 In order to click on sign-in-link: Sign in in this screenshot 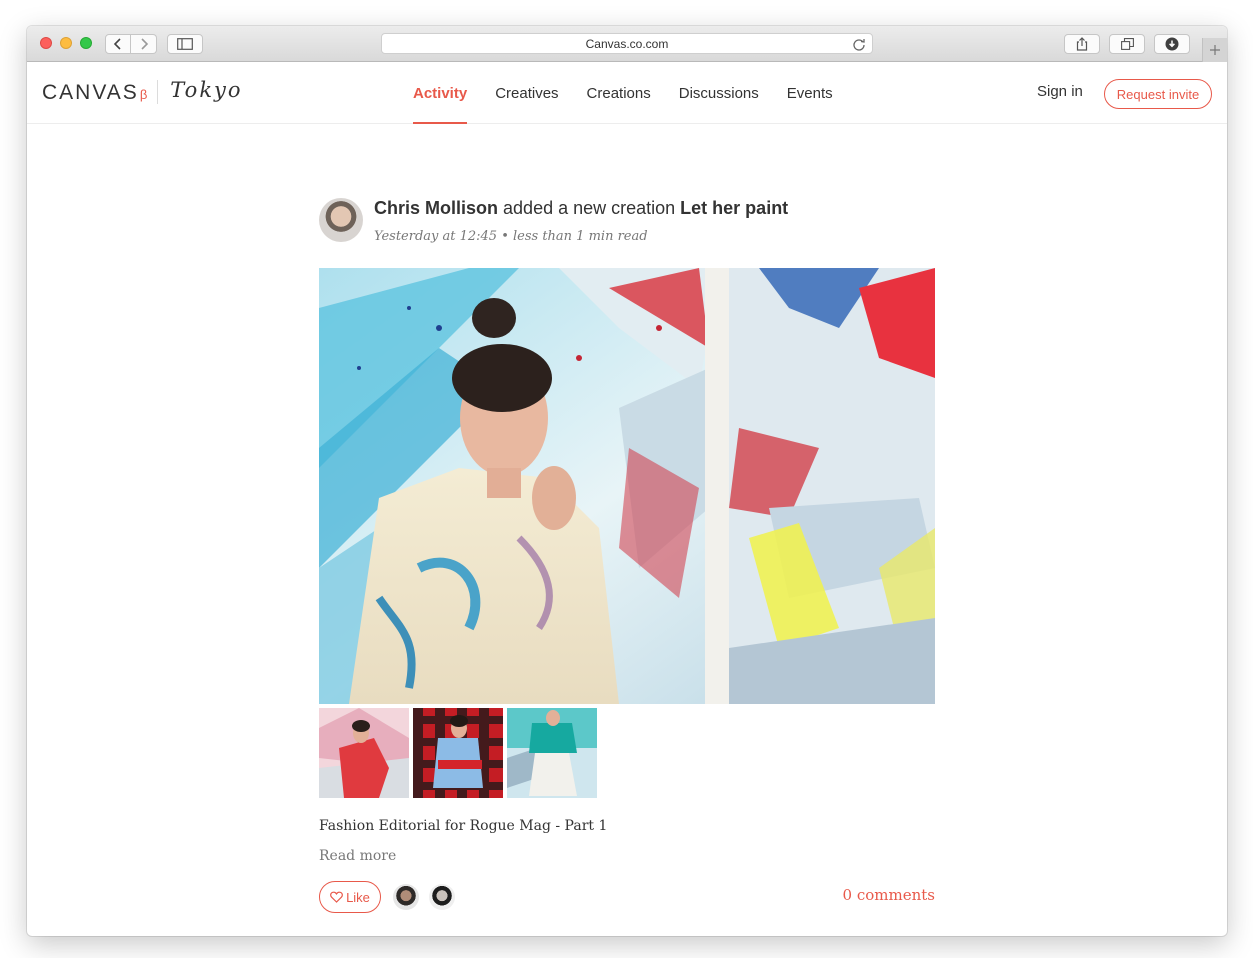, I will do `click(1060, 91)`.